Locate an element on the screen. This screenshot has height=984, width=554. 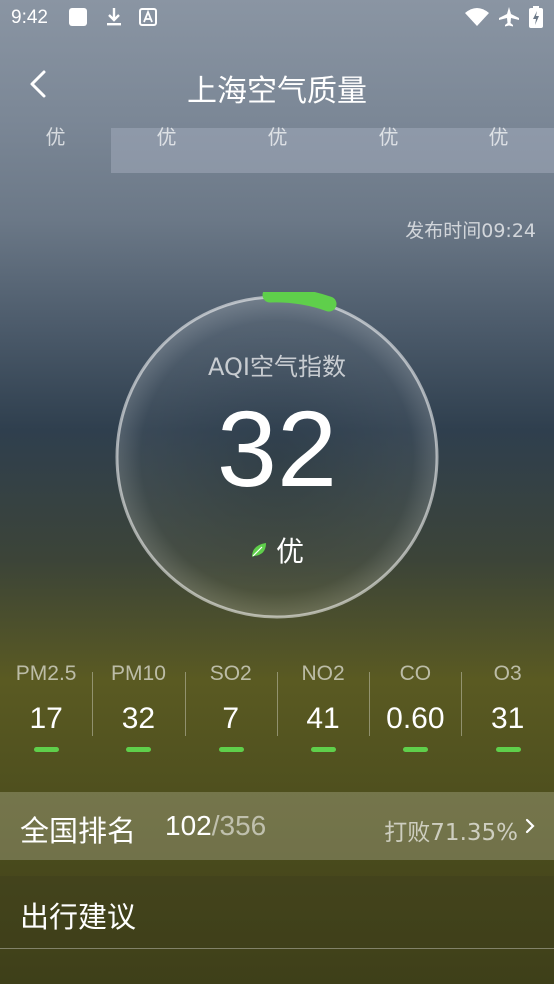
pollutant-value: 7 is located at coordinates (231, 718).